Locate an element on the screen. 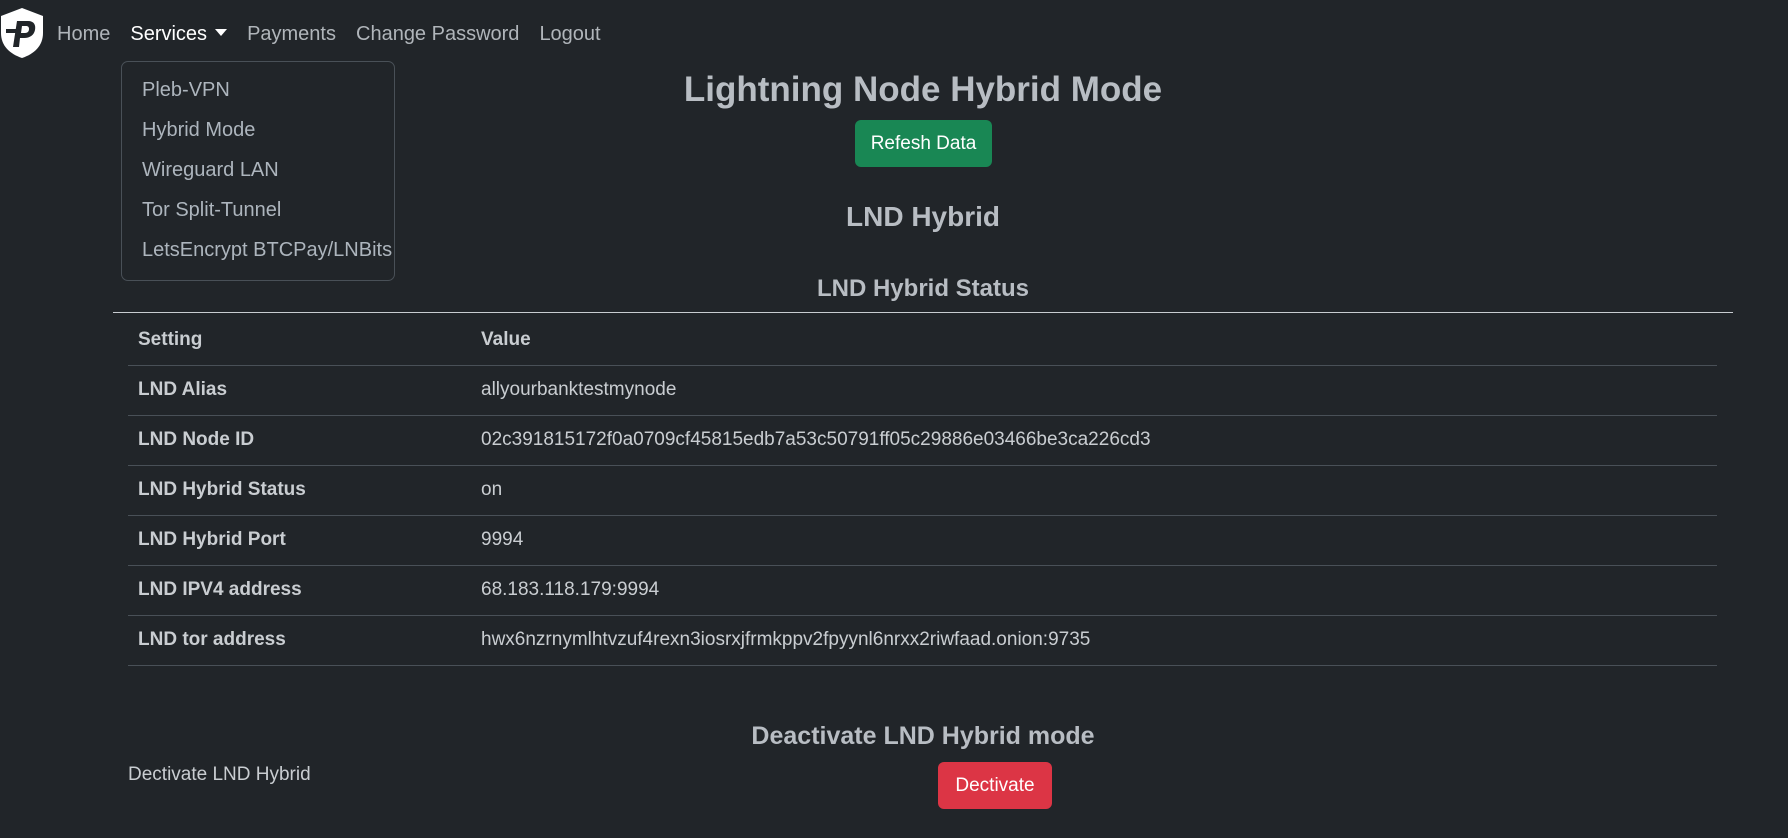  value-cell: allyourbanktestmynode is located at coordinates (1094, 390).